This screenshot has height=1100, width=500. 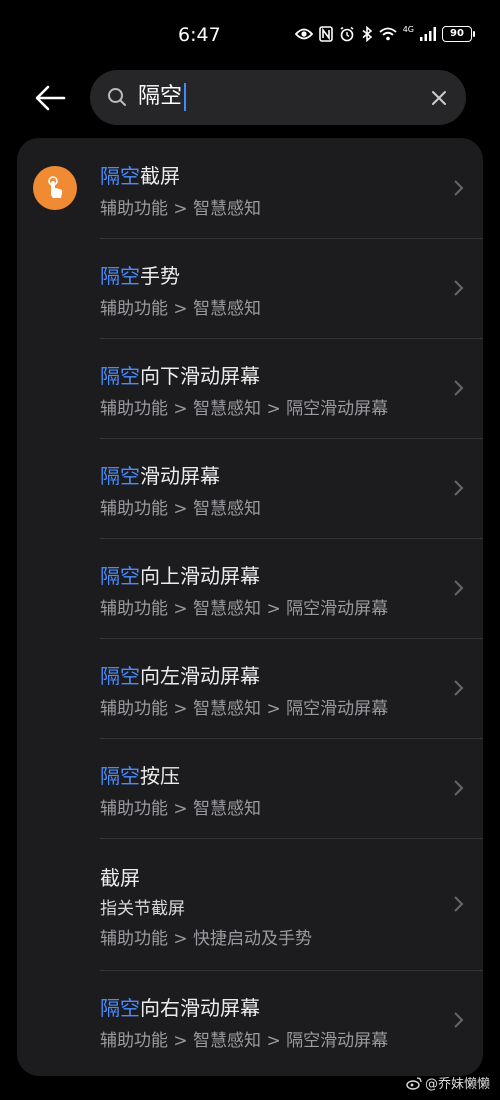 I want to click on alarm-icon, so click(x=347, y=34).